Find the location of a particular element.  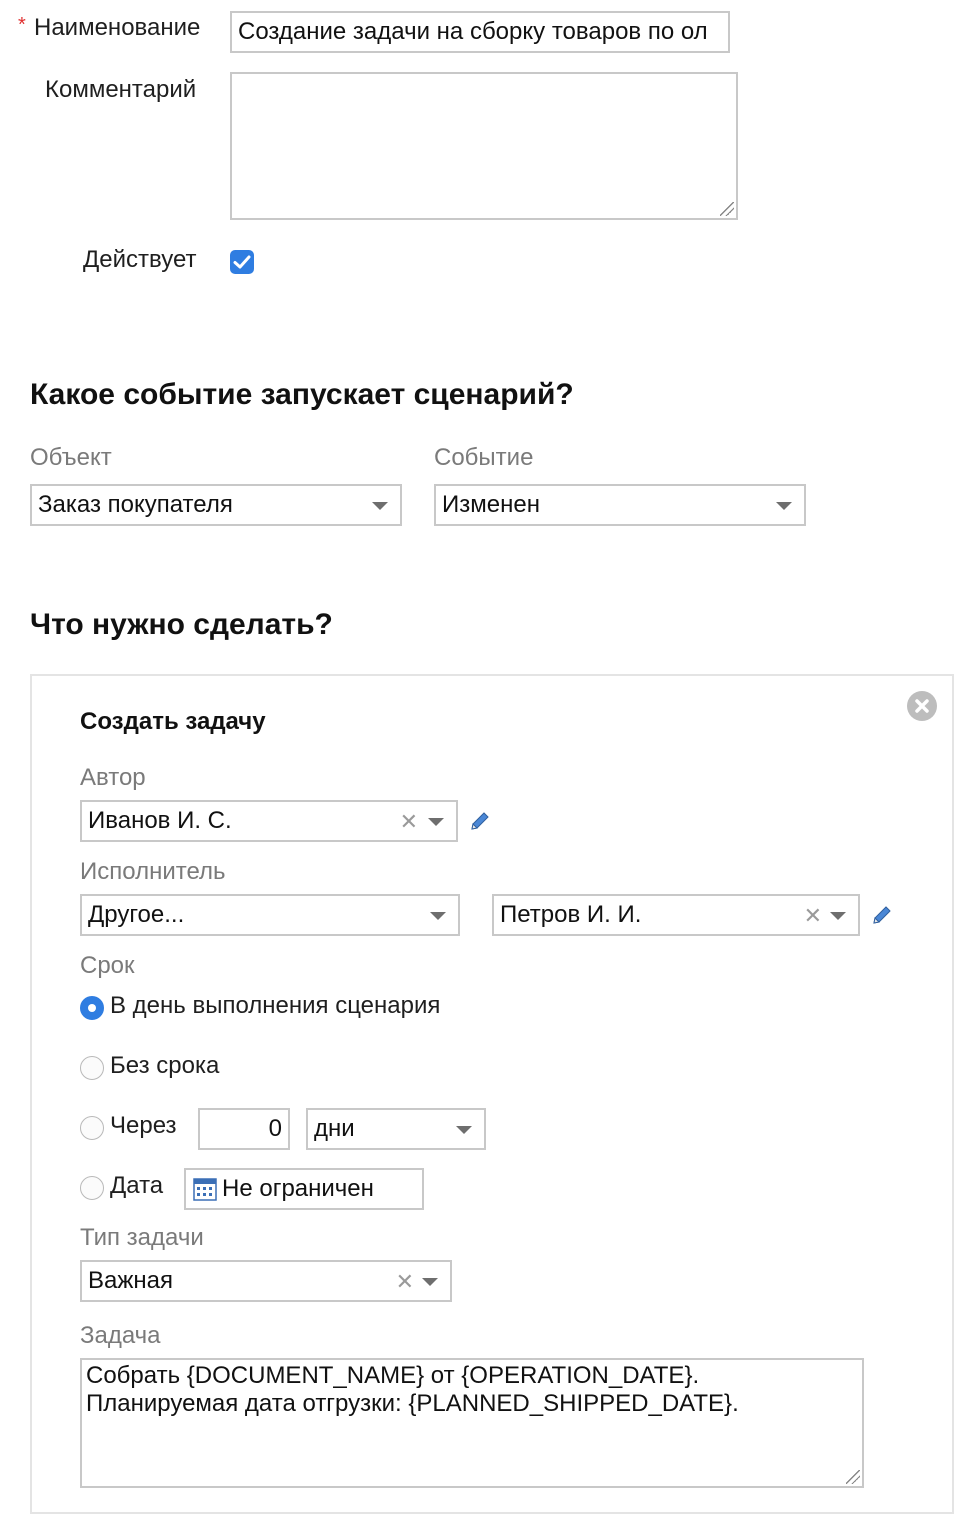

deadline-radio-on-day is located at coordinates (92, 1008).